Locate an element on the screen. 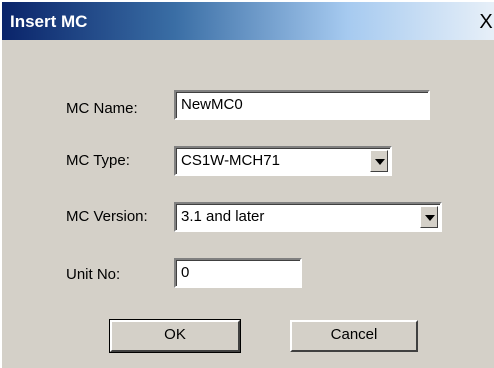 This screenshot has height=368, width=494. cancel-button: Cancel is located at coordinates (354, 336).